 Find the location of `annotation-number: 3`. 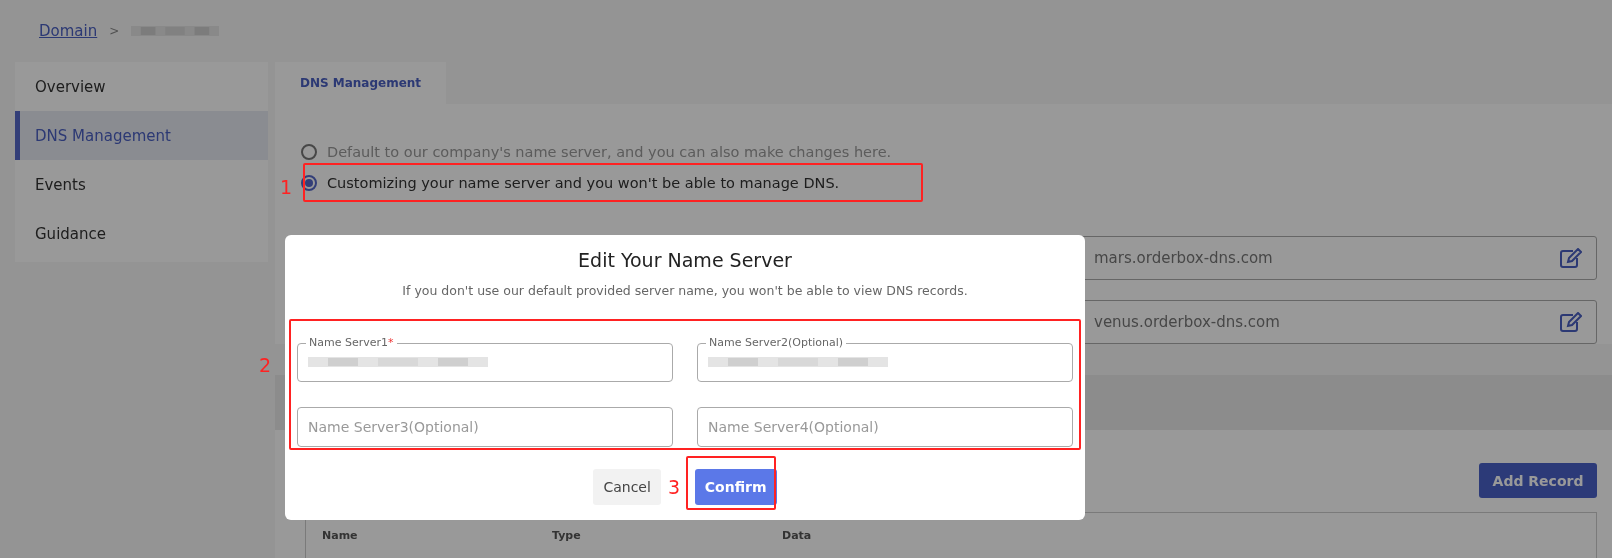

annotation-number: 3 is located at coordinates (674, 487).